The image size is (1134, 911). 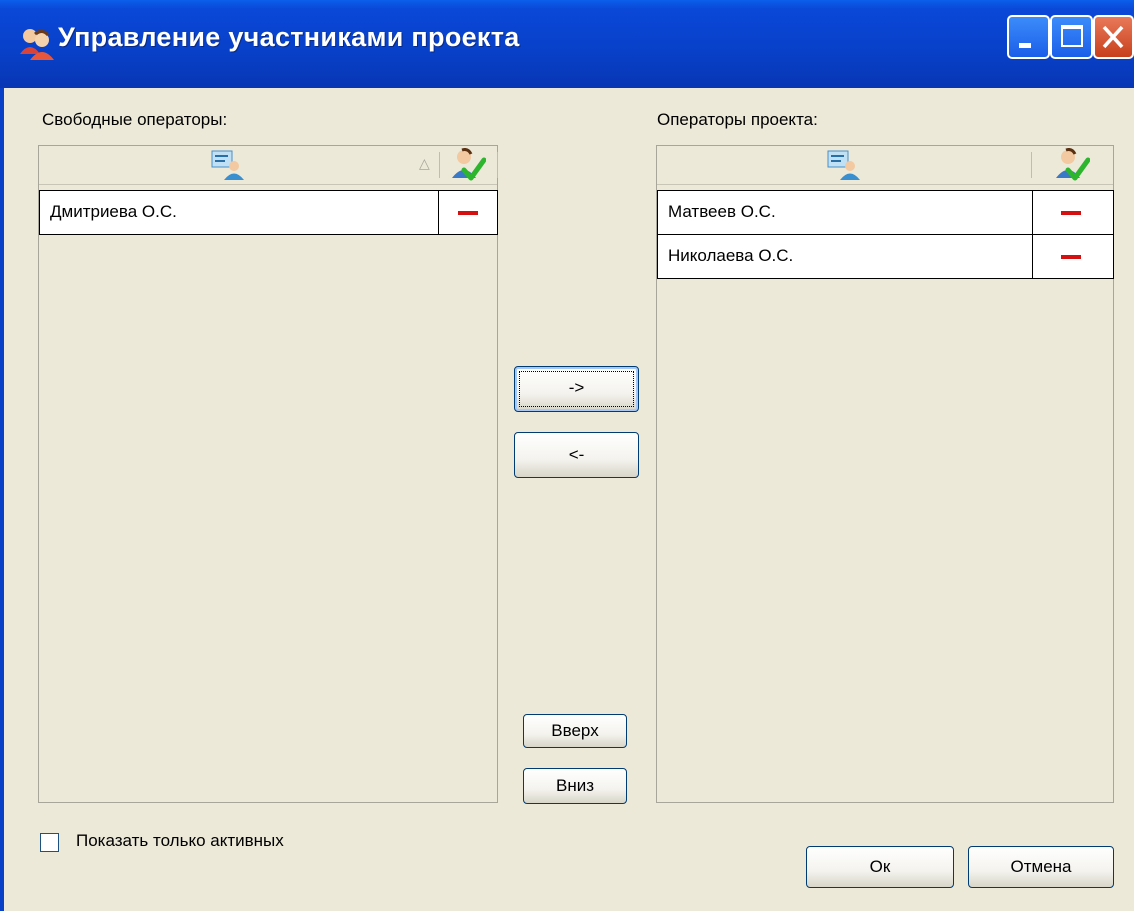 I want to click on grid-header: △, so click(x=268, y=165).